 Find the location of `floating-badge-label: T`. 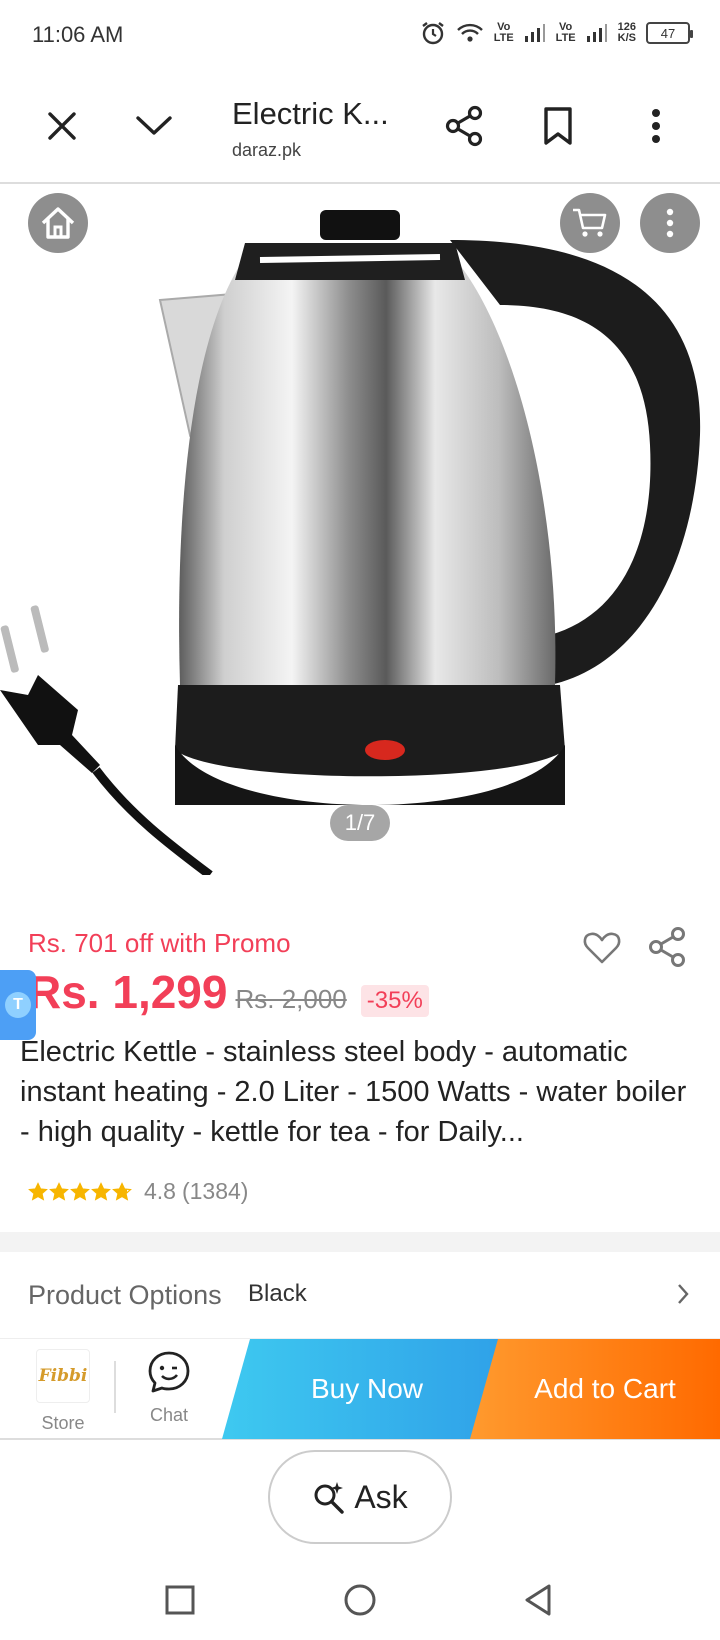

floating-badge-label: T is located at coordinates (18, 1005).